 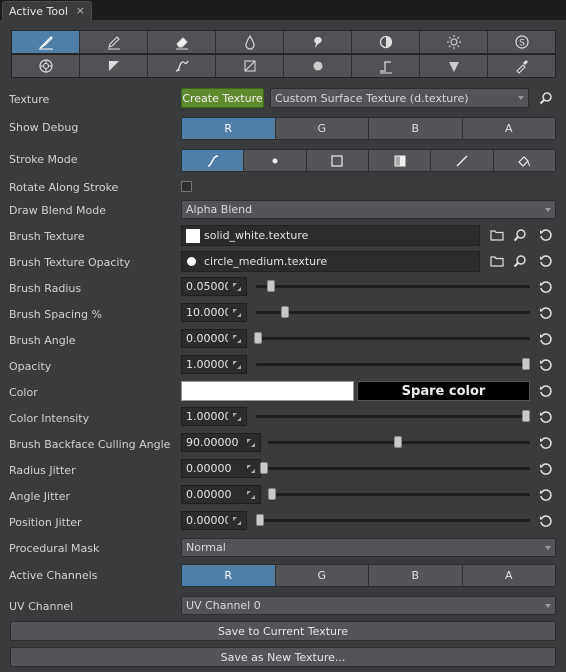 I want to click on brush-texture-opacity-field: circle_medium.texture, so click(x=330, y=261).